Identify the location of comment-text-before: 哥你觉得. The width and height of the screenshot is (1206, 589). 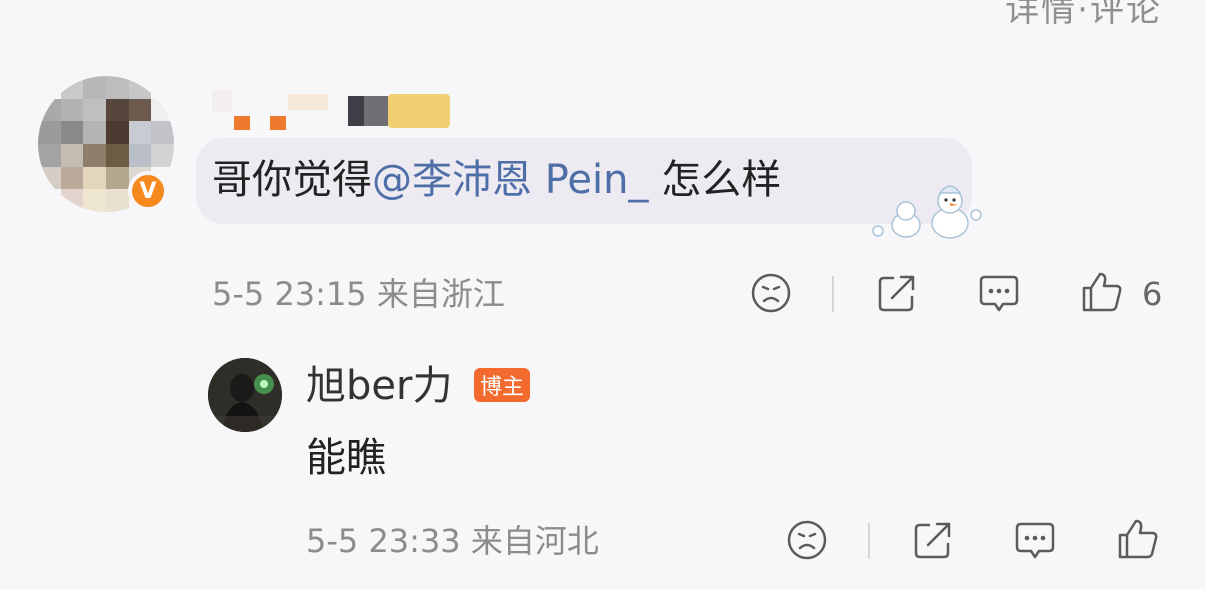
(292, 180).